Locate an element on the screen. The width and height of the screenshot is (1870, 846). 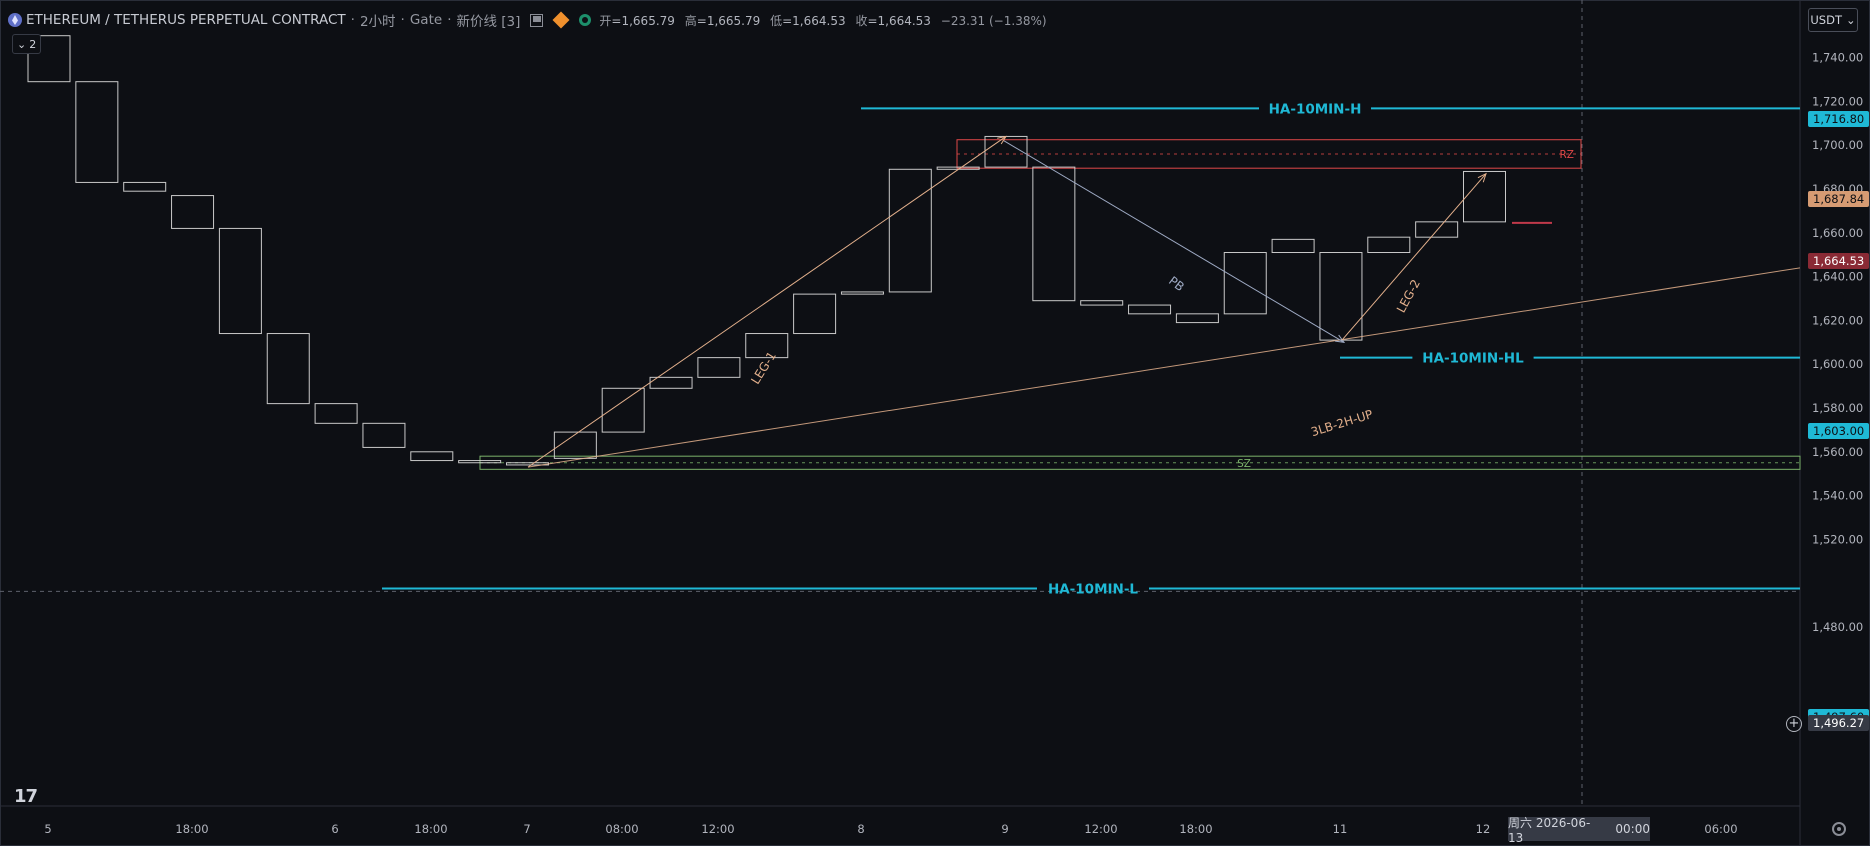
x-tick-label: 7 is located at coordinates (526, 829).